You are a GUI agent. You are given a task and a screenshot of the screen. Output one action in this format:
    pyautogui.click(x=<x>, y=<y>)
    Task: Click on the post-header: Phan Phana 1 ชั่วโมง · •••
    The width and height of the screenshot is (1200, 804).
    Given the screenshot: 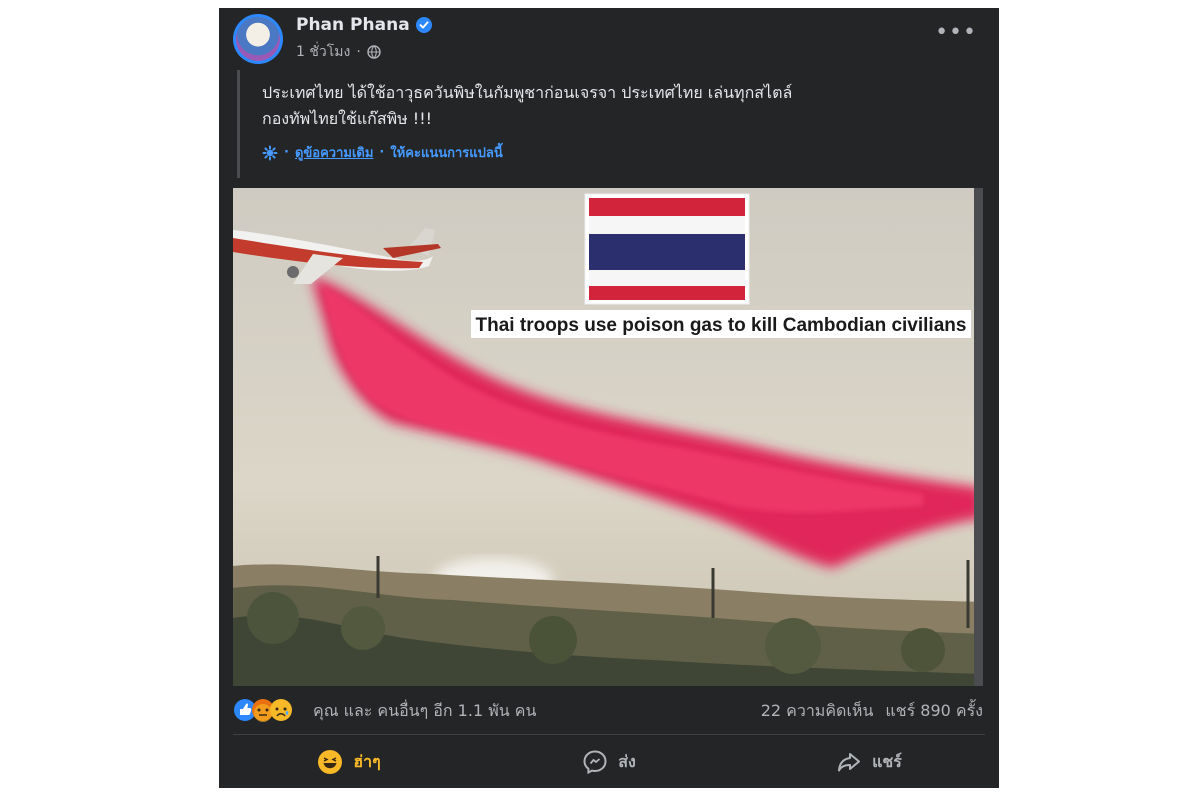 What is the action you would take?
    pyautogui.click(x=609, y=39)
    